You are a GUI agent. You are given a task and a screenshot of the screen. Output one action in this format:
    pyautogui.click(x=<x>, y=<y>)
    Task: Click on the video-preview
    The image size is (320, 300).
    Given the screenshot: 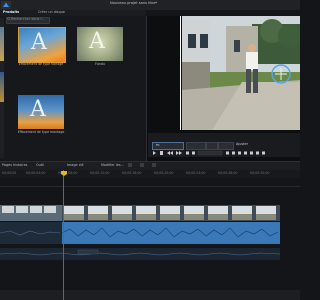 What is the action you would take?
    pyautogui.click(x=241, y=73)
    